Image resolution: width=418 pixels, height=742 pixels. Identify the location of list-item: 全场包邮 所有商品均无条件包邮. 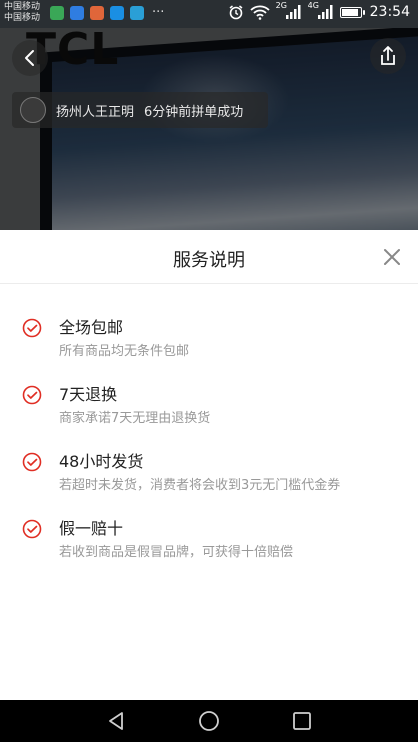
(209, 347).